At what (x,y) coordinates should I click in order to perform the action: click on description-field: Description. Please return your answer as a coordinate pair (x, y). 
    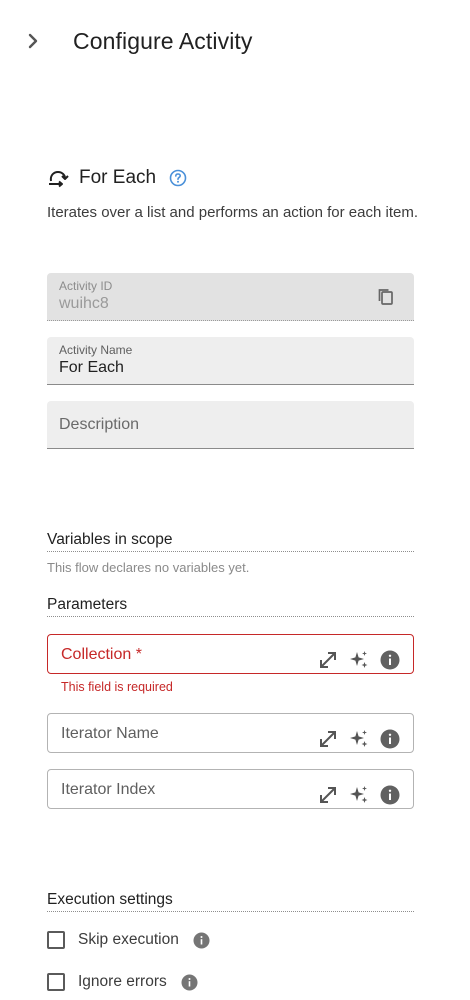
    Looking at the image, I should click on (230, 425).